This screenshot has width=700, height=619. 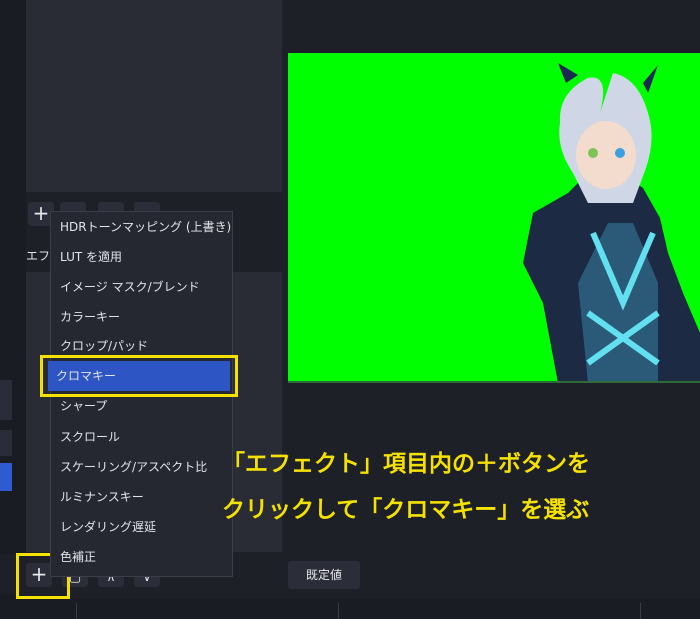 What do you see at coordinates (611, 223) in the screenshot?
I see `character-image` at bounding box center [611, 223].